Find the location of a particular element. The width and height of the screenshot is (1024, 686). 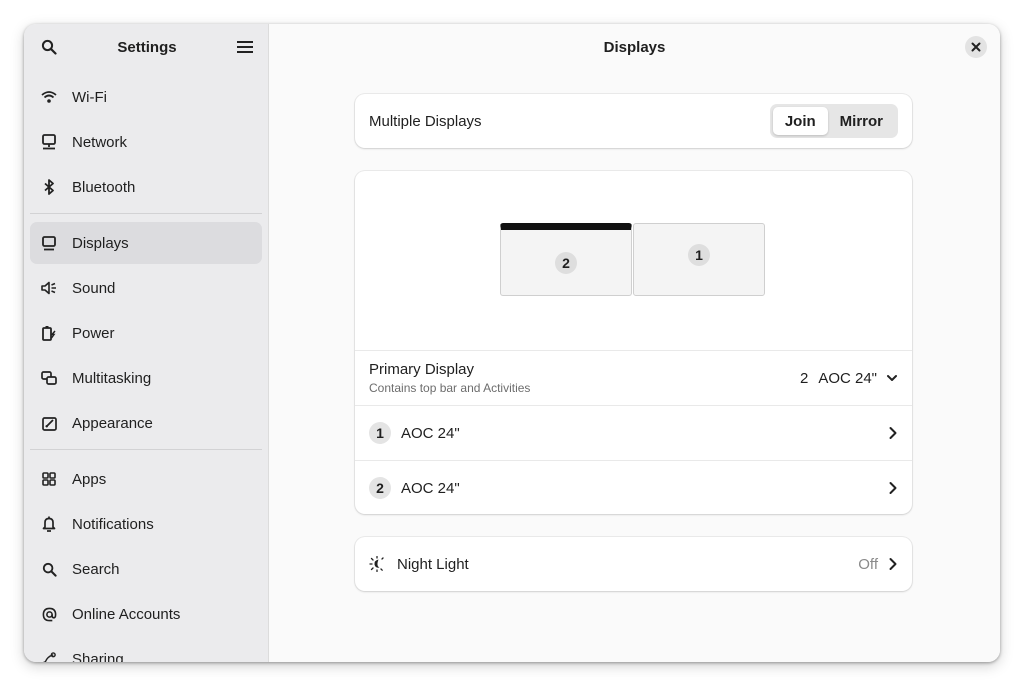

night-light-status: Off is located at coordinates (868, 564).